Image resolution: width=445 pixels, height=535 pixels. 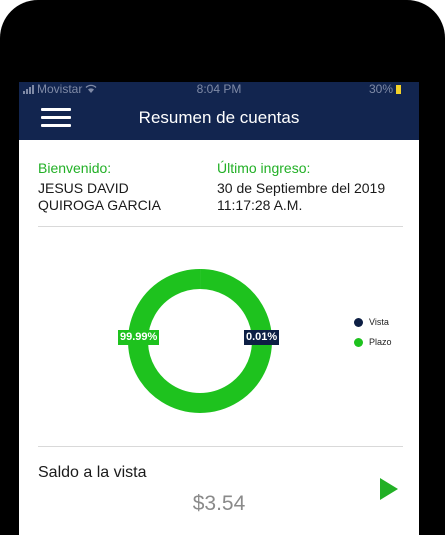 What do you see at coordinates (220, 446) in the screenshot?
I see `divider-bottom` at bounding box center [220, 446].